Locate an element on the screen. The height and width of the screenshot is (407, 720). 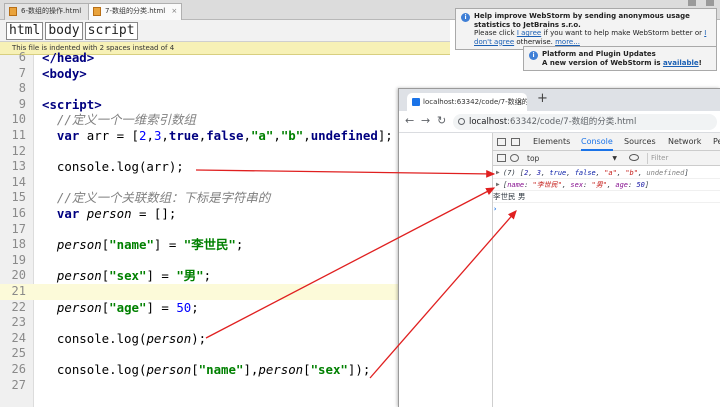
editor-tab-array-ops: 6-数组的操作.html × is located at coordinates (51, 11).